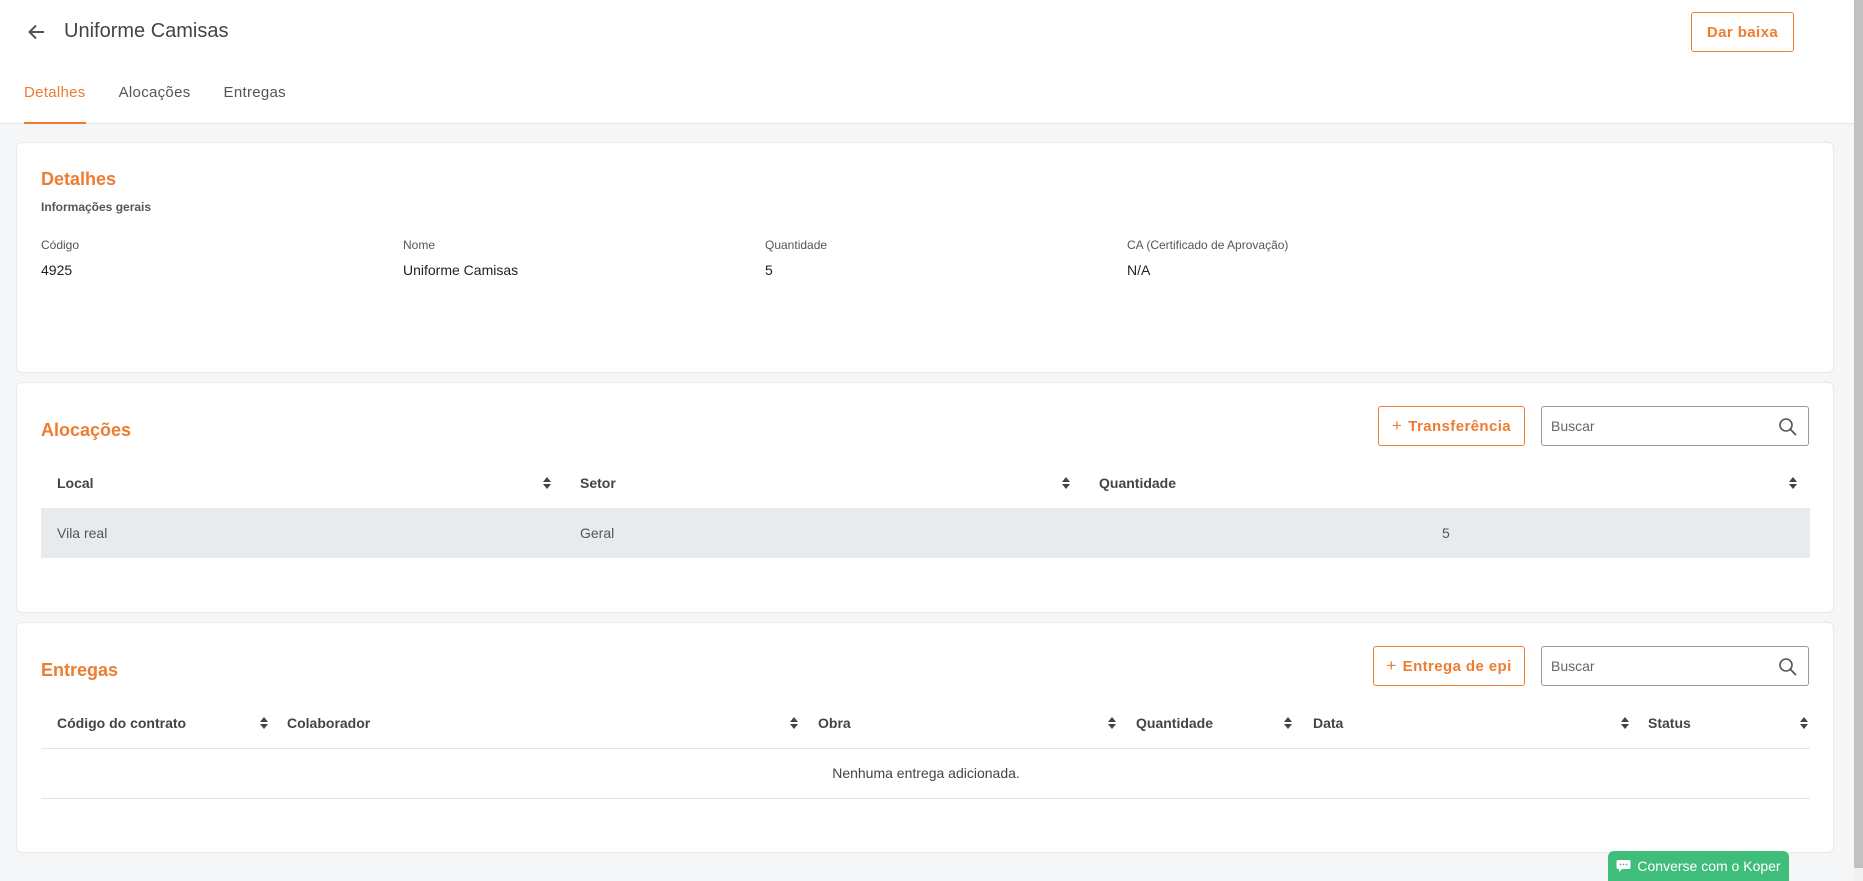 Image resolution: width=1863 pixels, height=881 pixels. Describe the element at coordinates (1623, 866) in the screenshot. I see `chat-bubble-icon` at that location.